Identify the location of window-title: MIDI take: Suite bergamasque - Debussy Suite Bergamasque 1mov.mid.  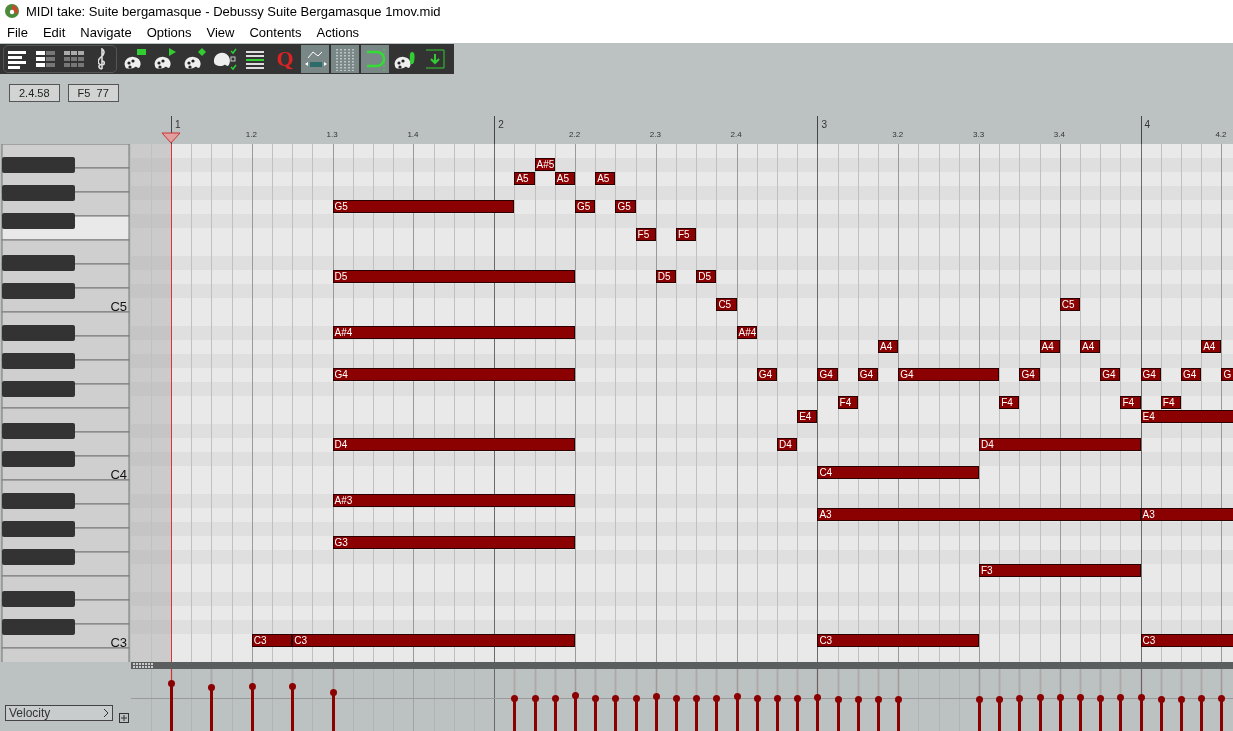
(233, 11).